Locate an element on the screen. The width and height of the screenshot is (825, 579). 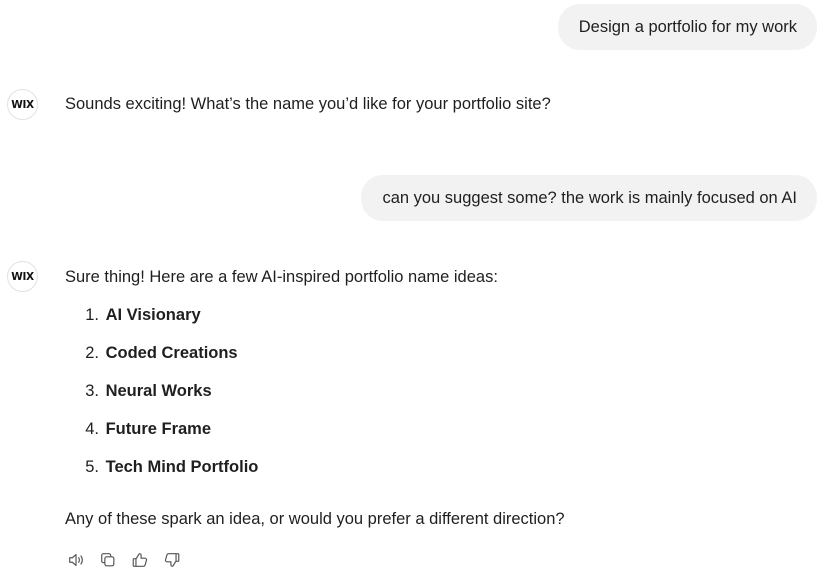
list-item: 5. Tech Mind Portfolio is located at coordinates (161, 476).